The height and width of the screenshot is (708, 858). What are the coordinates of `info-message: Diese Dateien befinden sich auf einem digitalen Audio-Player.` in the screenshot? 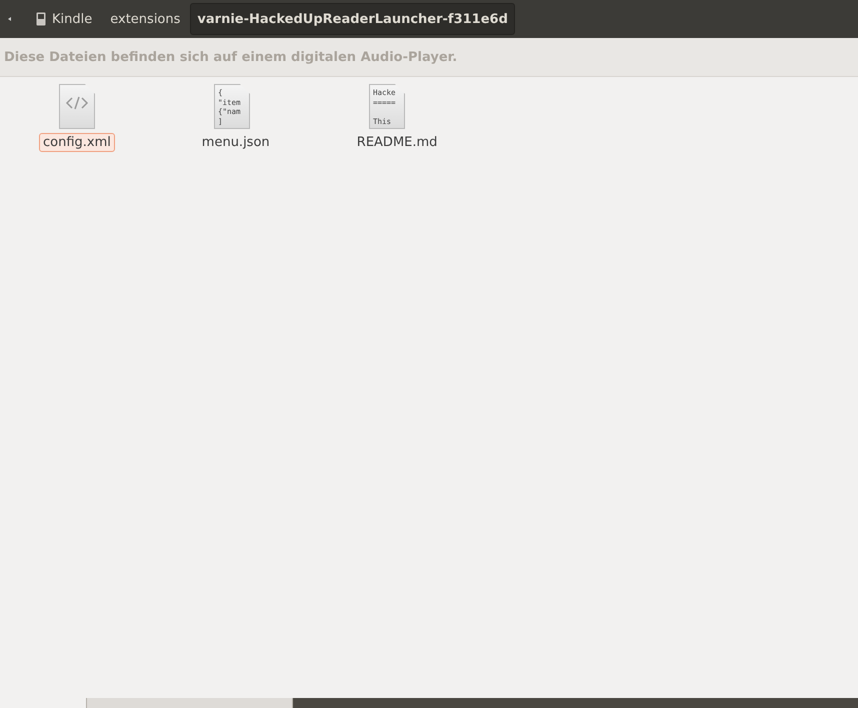 It's located at (231, 57).